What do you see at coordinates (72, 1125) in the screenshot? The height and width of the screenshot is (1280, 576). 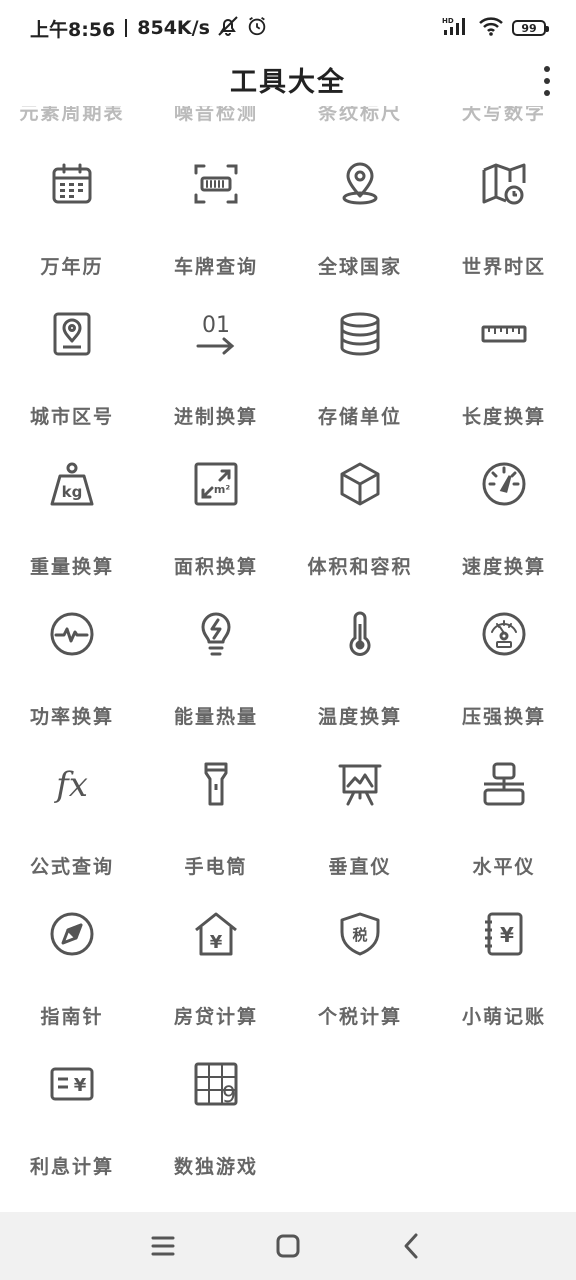 I see `tool-interest: ¥ 利息计算` at bounding box center [72, 1125].